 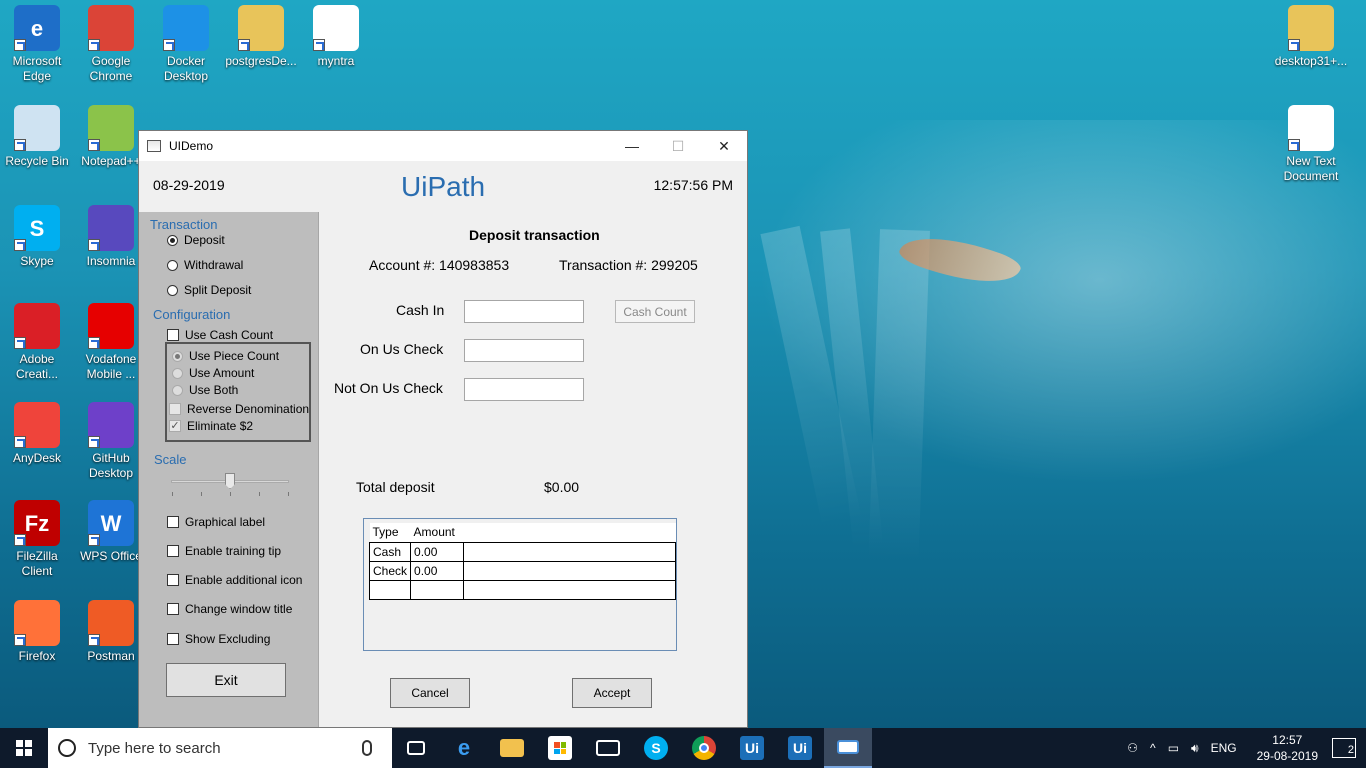 I want to click on eliminate-2-checkbox: ✓ Eliminate $2, so click(x=211, y=426).